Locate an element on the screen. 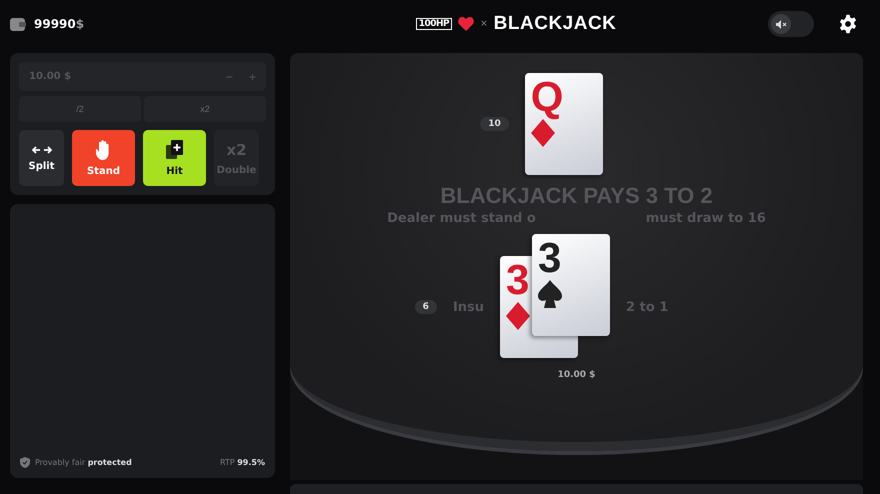 The height and width of the screenshot is (494, 880). hand-icon is located at coordinates (104, 150).